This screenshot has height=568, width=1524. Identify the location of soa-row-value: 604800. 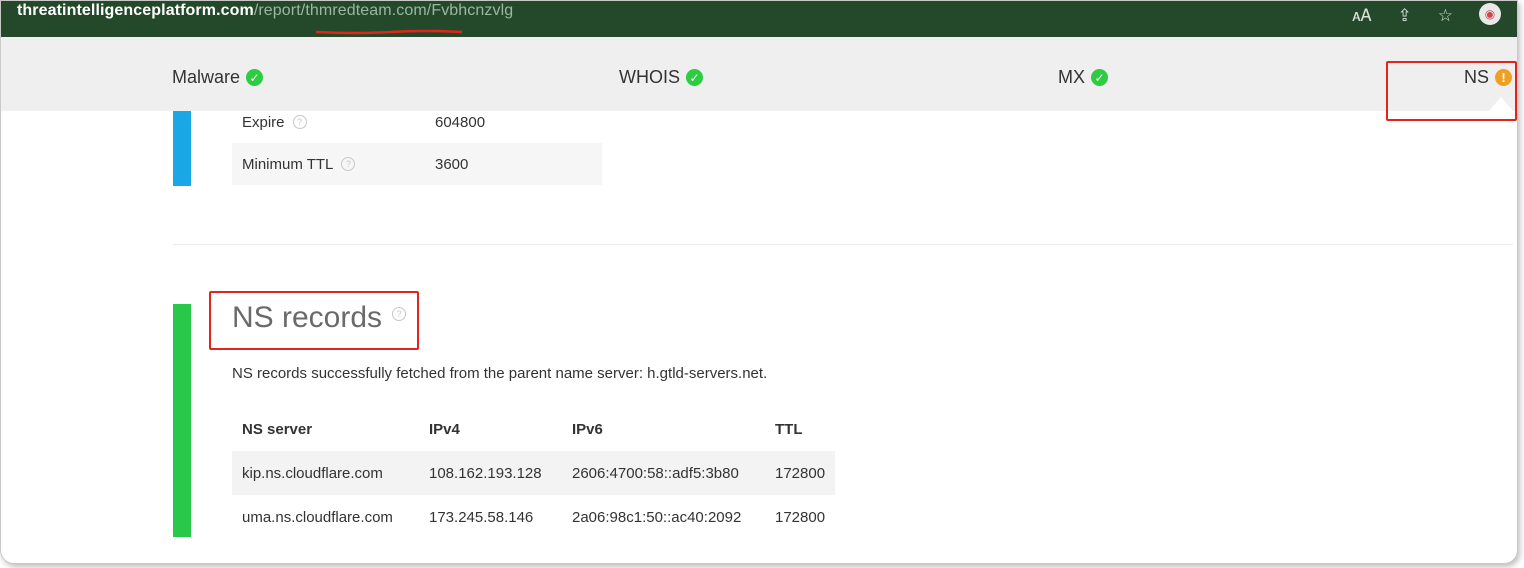
(460, 122).